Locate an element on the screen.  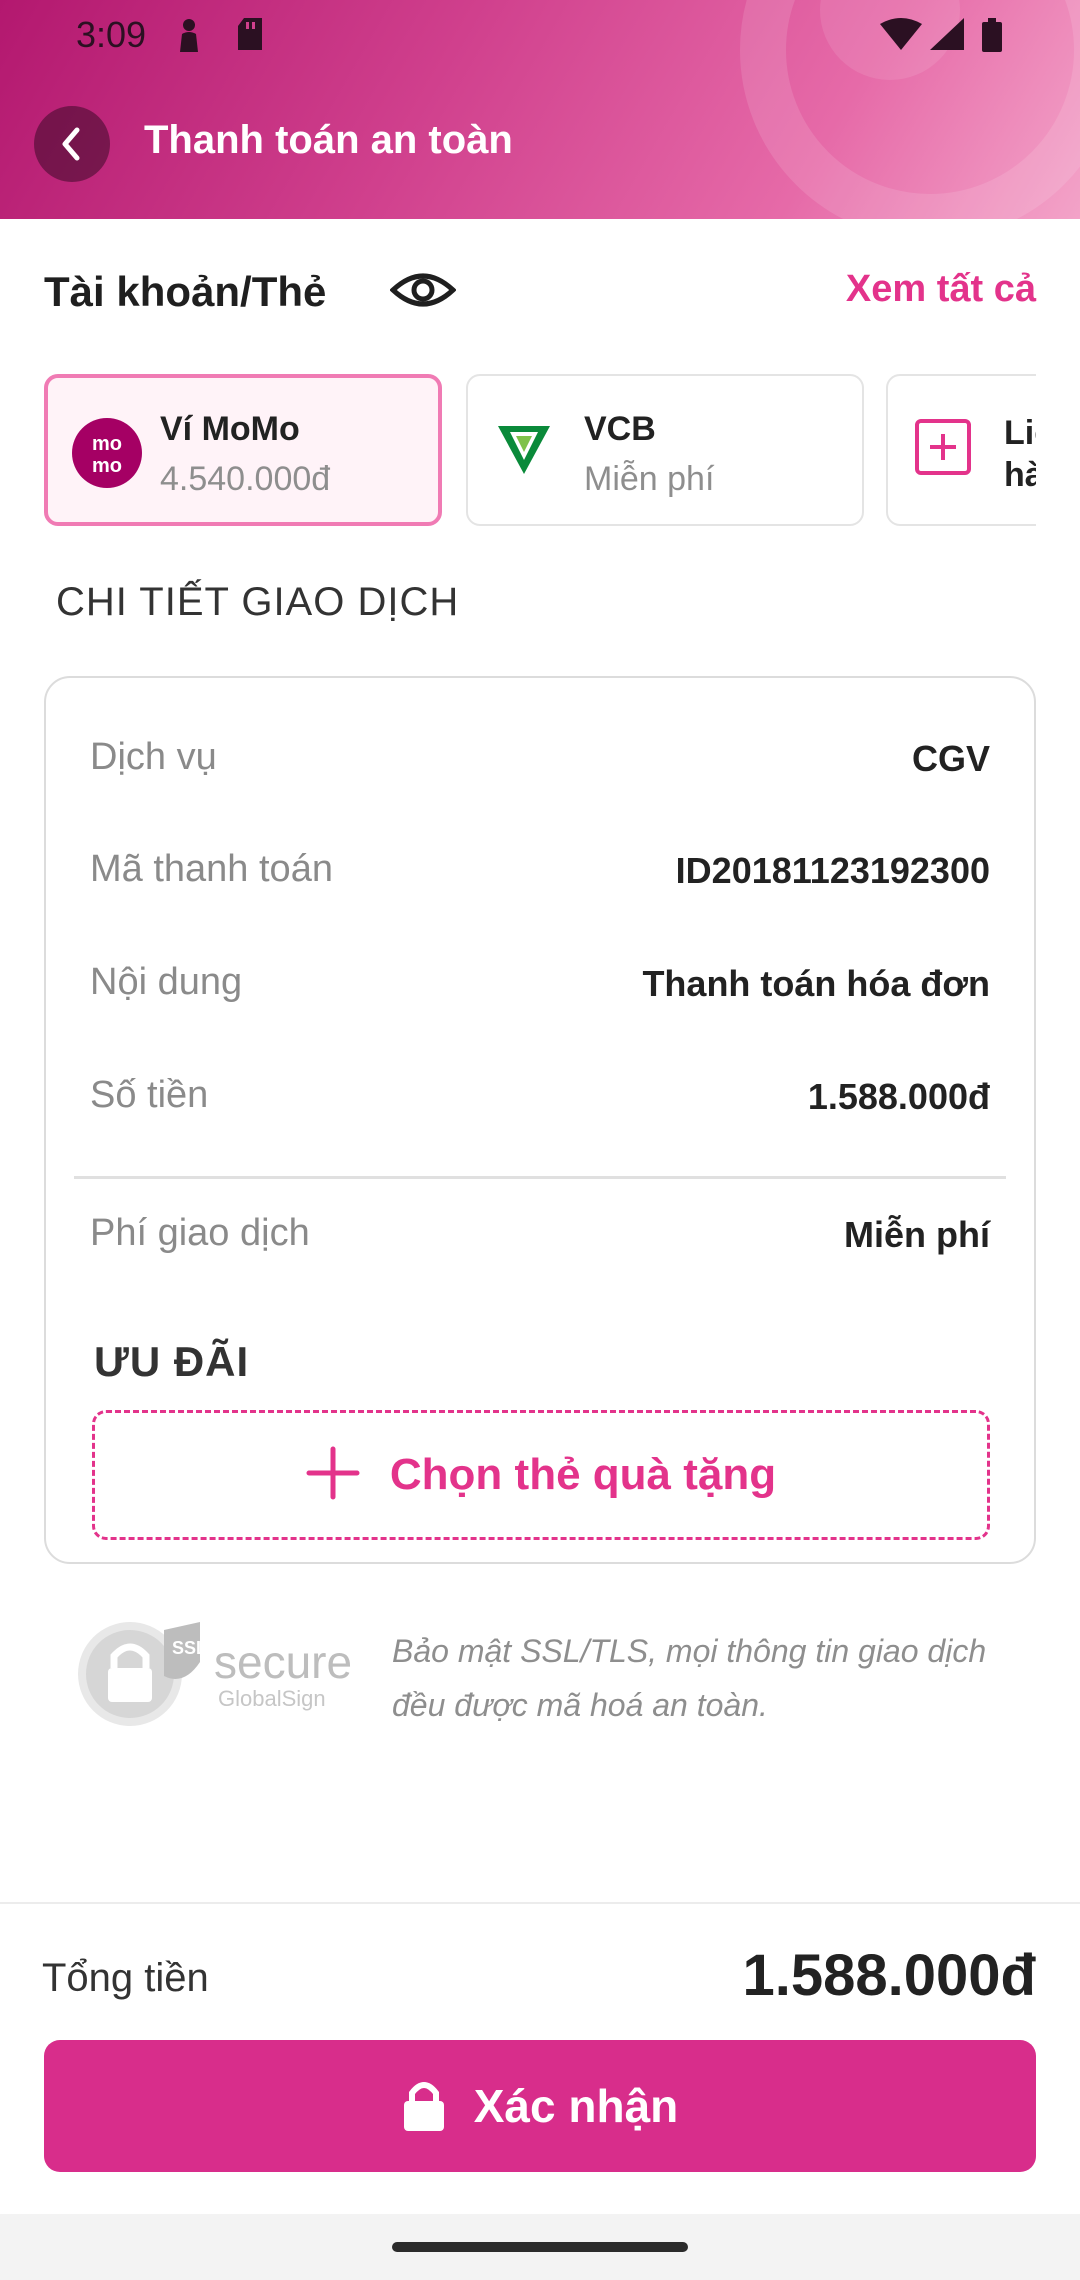
momo-logo-icon: mo mo is located at coordinates (107, 455).